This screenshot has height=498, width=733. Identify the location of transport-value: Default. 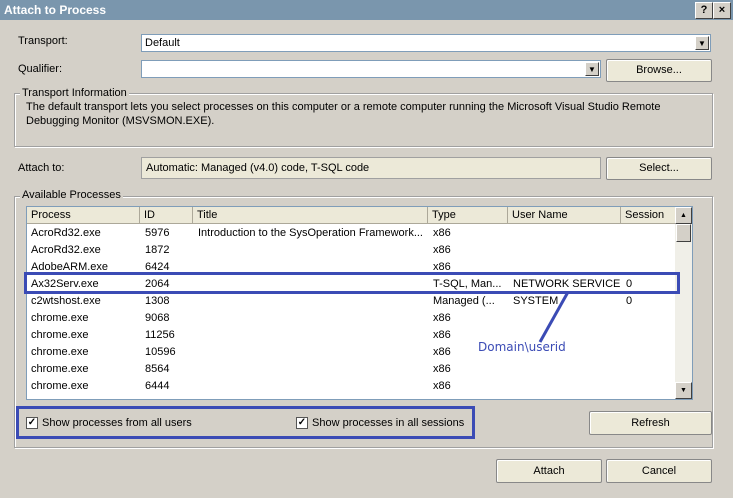
(162, 43).